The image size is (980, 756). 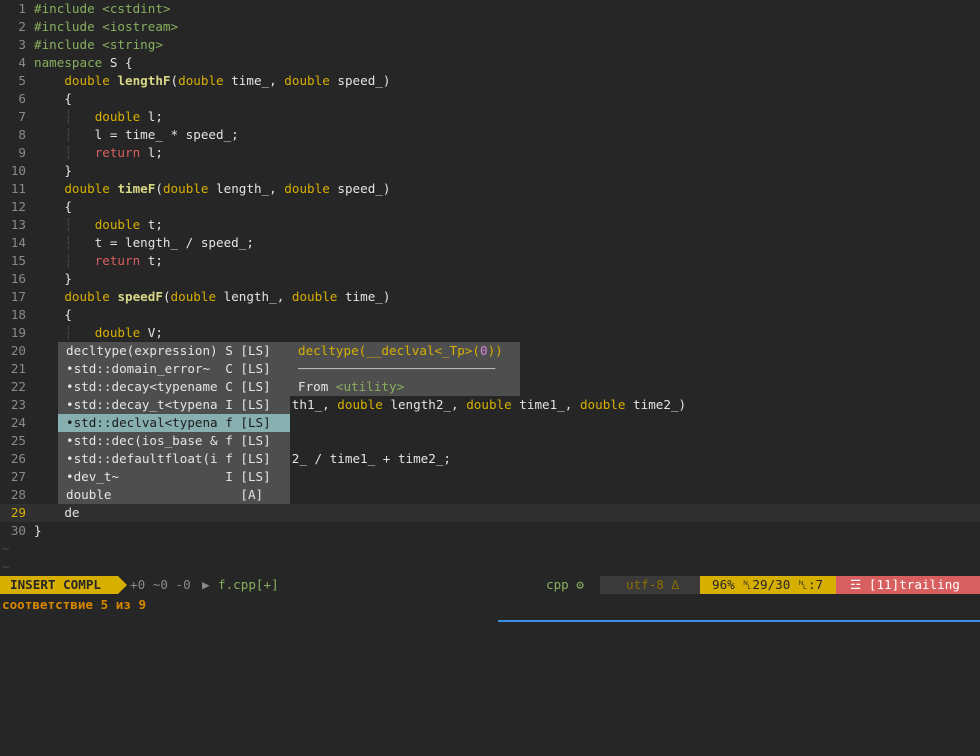 I want to click on code-line: 19 ┆ double V;, so click(x=490, y=333).